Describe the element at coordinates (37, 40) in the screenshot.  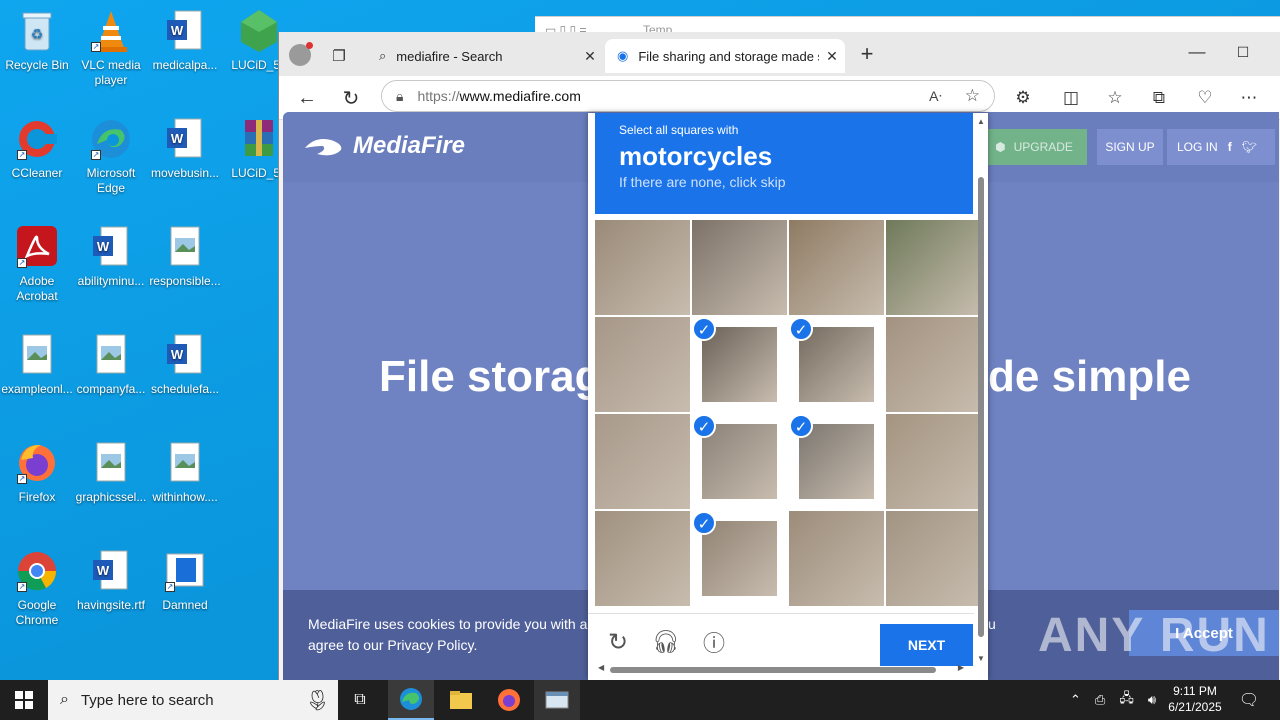
I see `desktop-icon-recycle-bin: ♻ Recycle Bin` at that location.